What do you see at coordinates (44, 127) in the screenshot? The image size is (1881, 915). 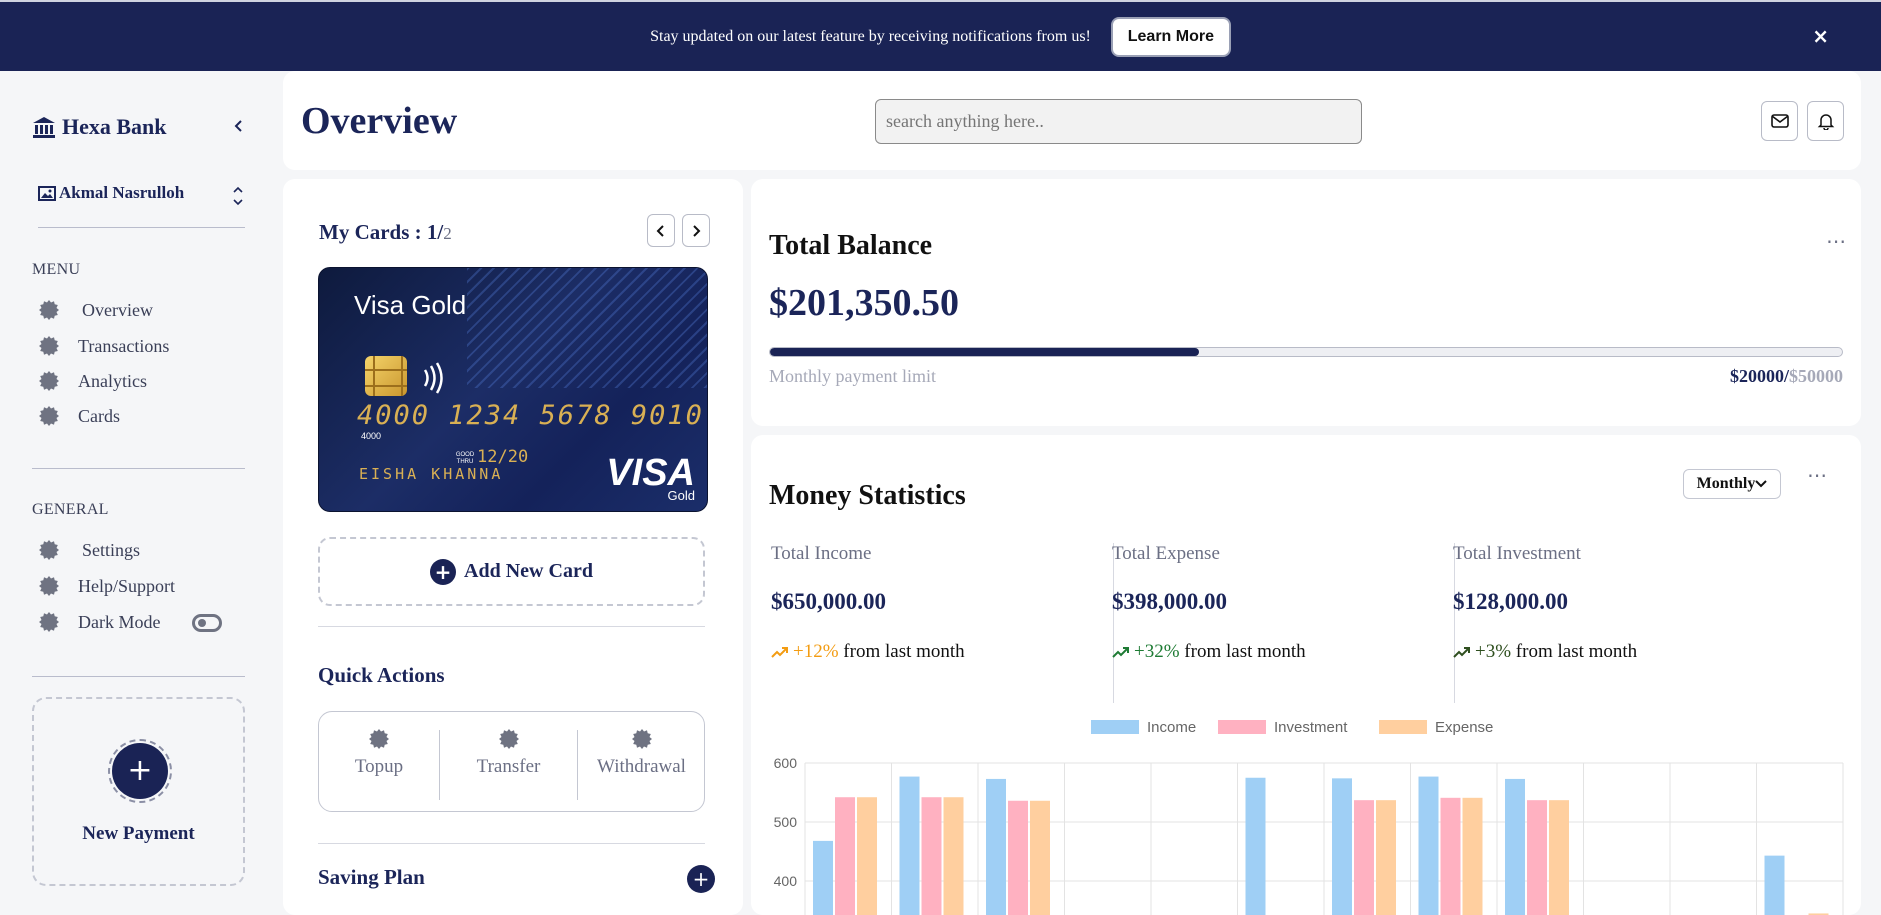 I see `bank-icon` at bounding box center [44, 127].